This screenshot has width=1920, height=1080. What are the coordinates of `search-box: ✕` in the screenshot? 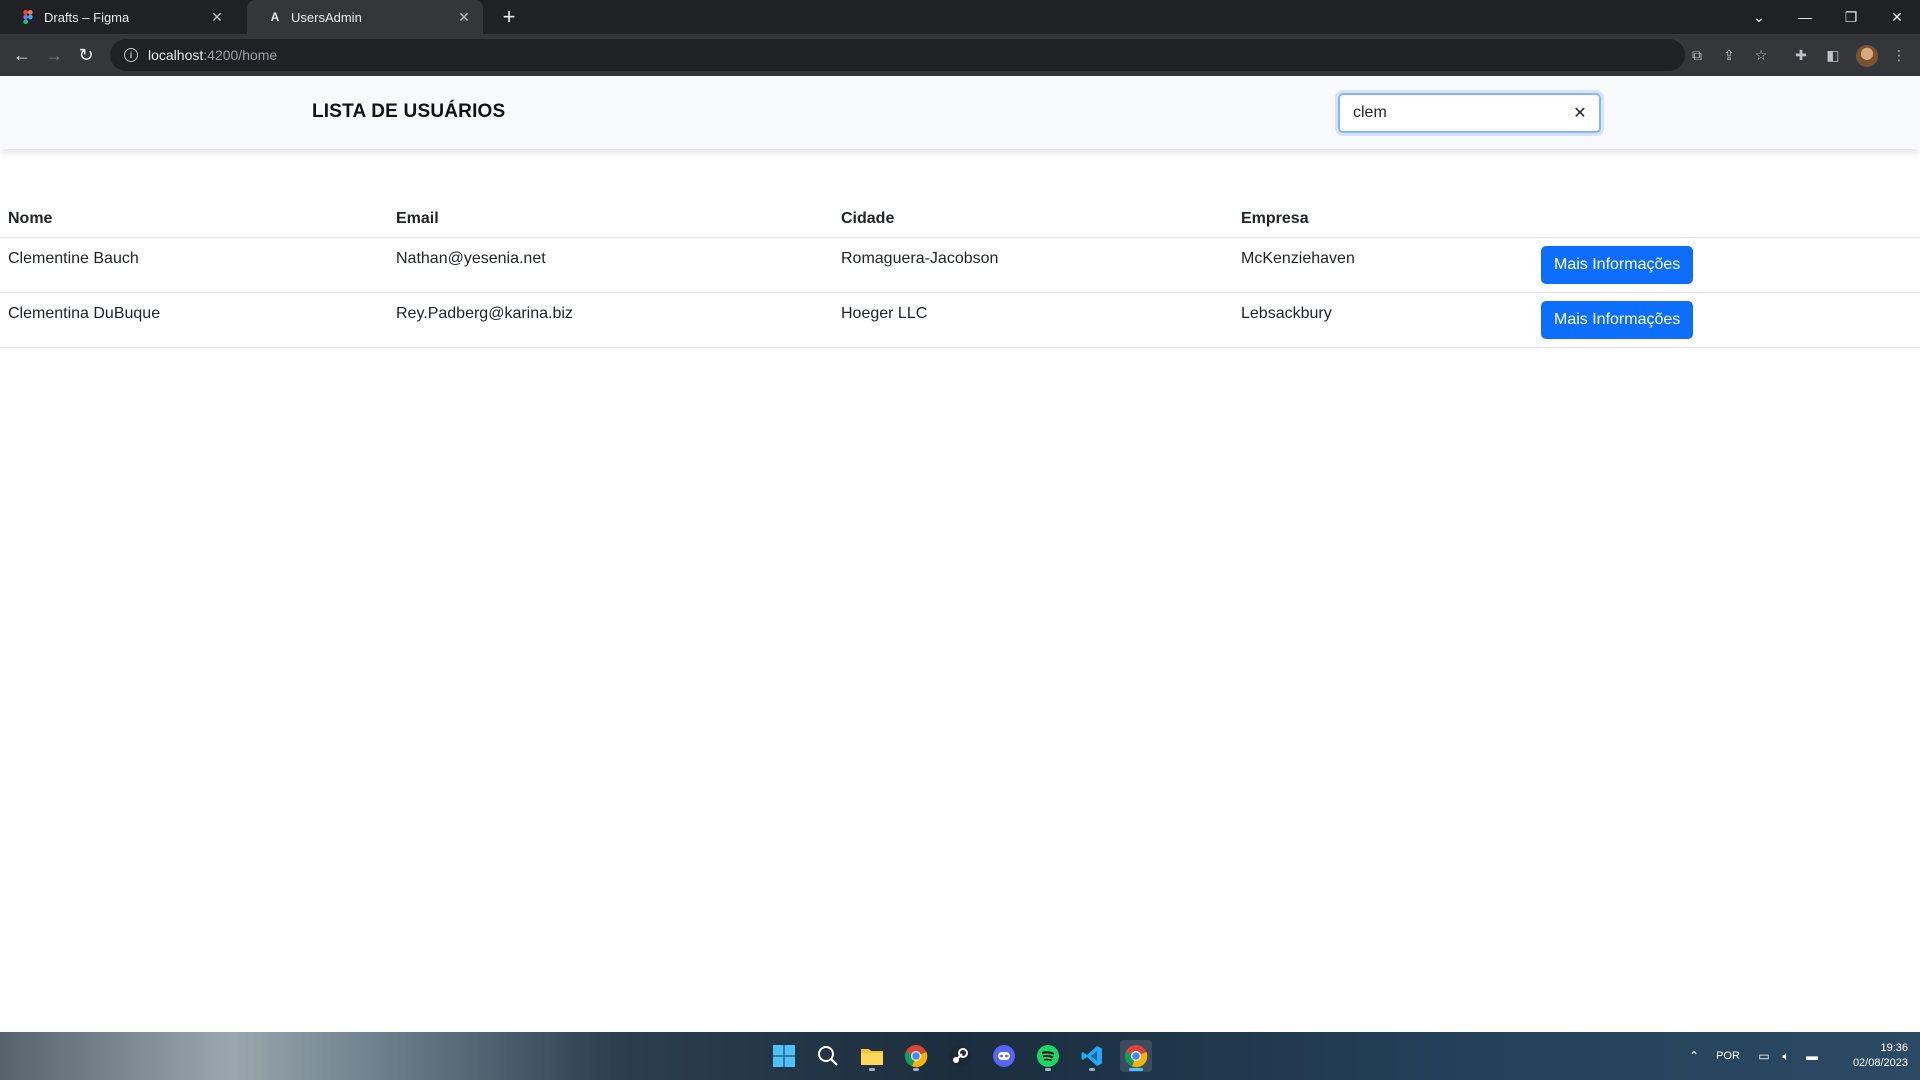 It's located at (1469, 113).